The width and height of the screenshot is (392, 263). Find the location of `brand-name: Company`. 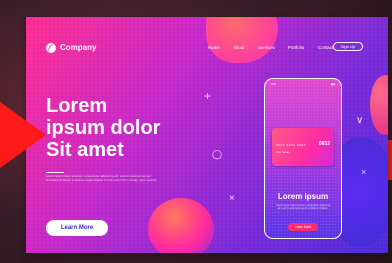

brand-name: Company is located at coordinates (78, 47).